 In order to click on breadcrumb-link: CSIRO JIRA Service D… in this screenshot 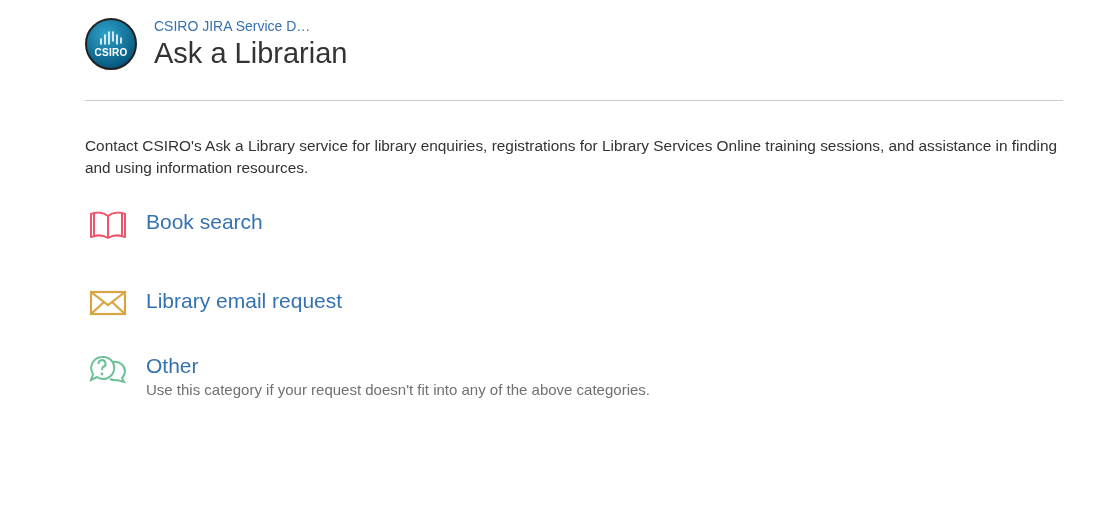, I will do `click(251, 26)`.